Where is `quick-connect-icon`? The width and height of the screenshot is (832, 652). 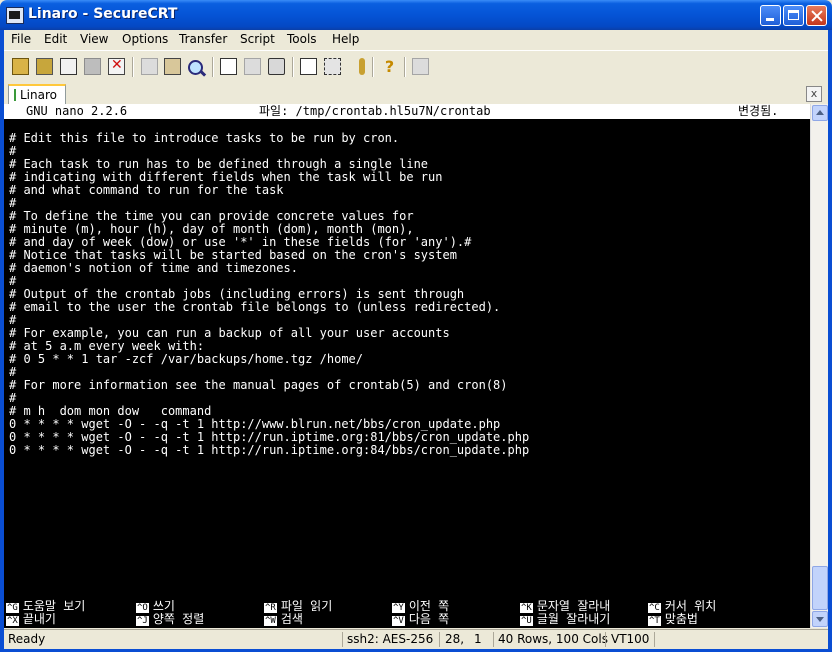 quick-connect-icon is located at coordinates (44, 66).